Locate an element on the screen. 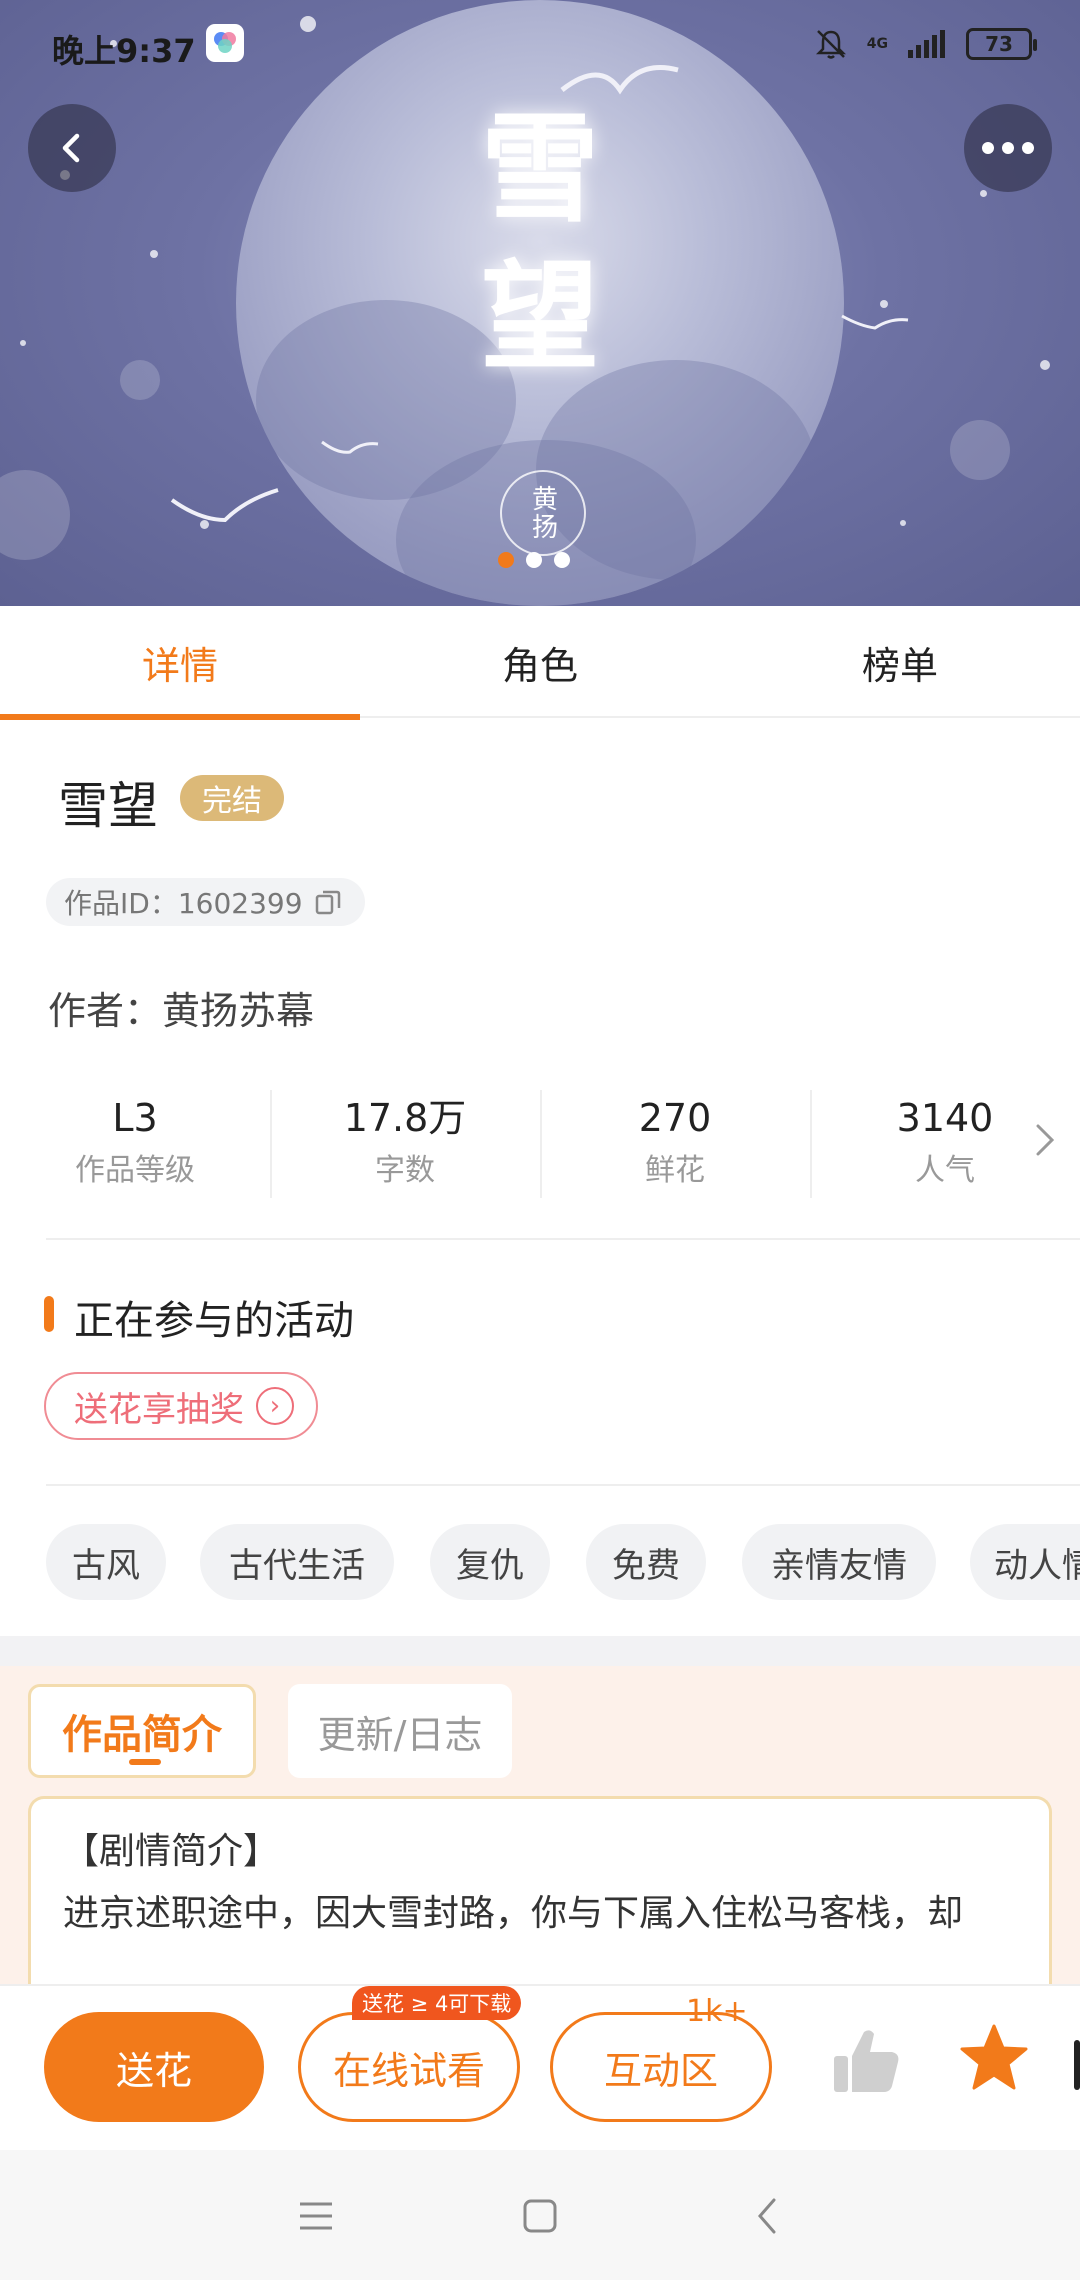 The height and width of the screenshot is (2280, 1080). tab-rankings: 榜单 is located at coordinates (900, 662).